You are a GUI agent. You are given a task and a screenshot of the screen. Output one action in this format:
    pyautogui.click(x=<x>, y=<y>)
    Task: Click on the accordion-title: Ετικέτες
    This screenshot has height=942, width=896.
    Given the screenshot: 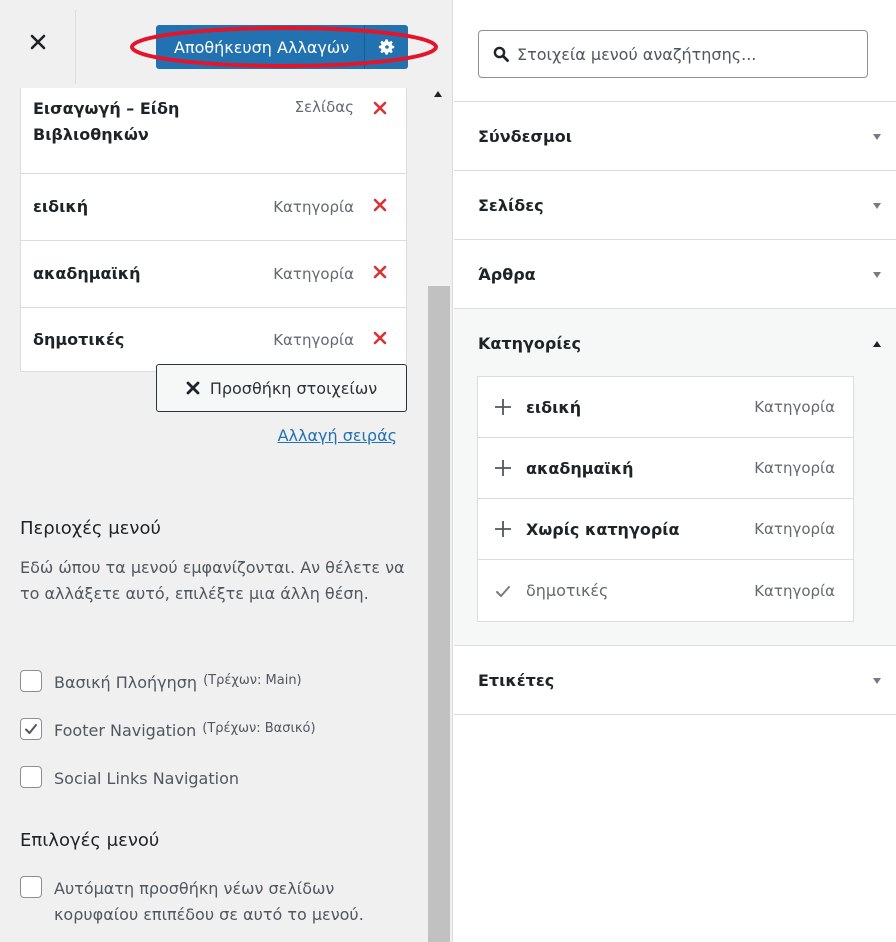 What is the action you would take?
    pyautogui.click(x=516, y=680)
    